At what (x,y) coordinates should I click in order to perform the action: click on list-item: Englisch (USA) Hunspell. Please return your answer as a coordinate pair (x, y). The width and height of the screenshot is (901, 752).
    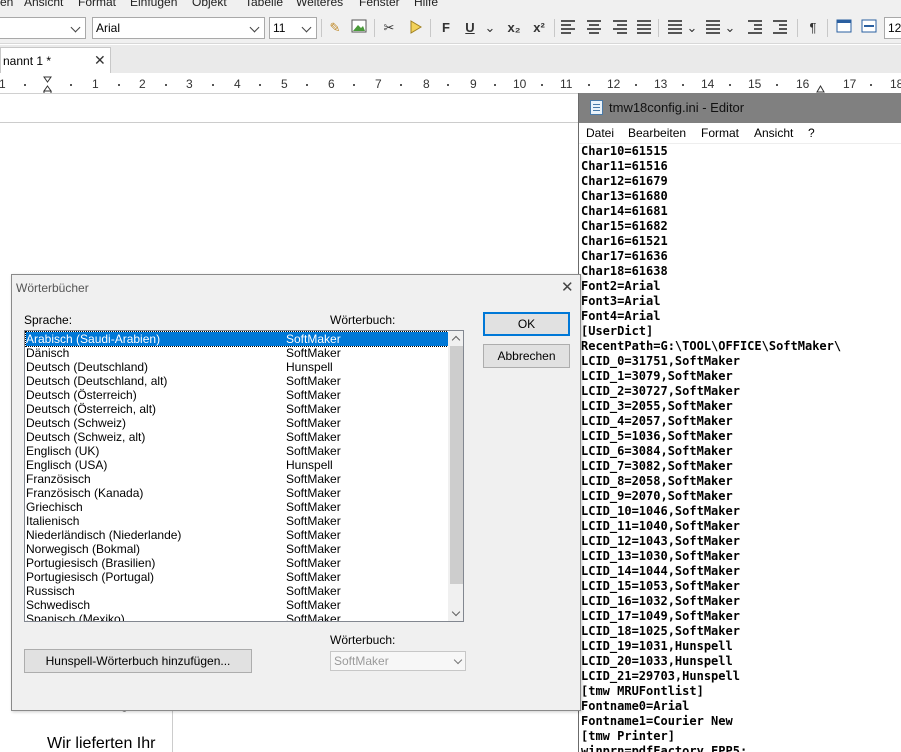
    Looking at the image, I should click on (237, 465).